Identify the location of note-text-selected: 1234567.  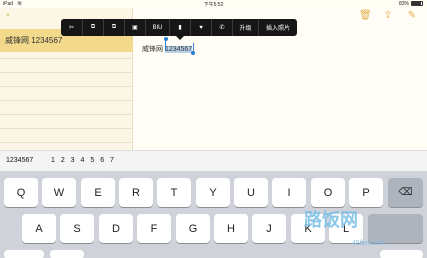
(178, 49).